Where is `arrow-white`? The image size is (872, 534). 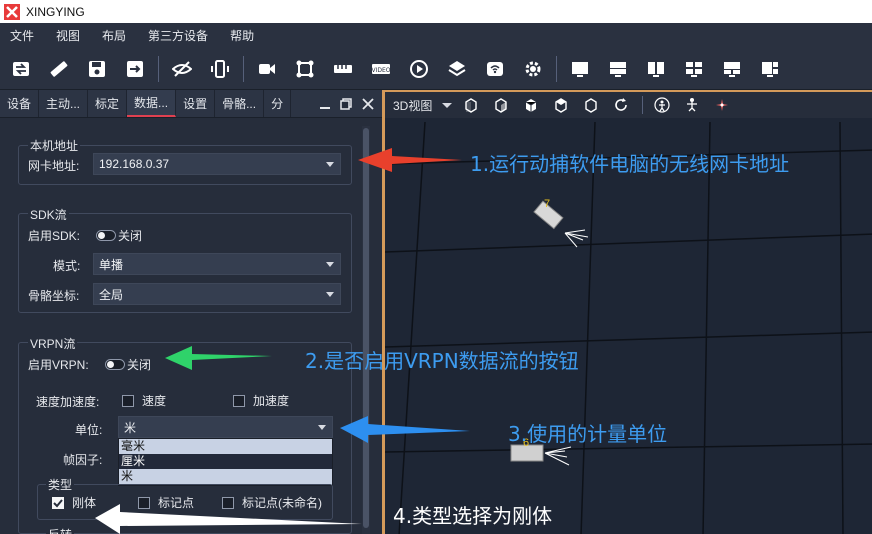 arrow-white is located at coordinates (228, 519).